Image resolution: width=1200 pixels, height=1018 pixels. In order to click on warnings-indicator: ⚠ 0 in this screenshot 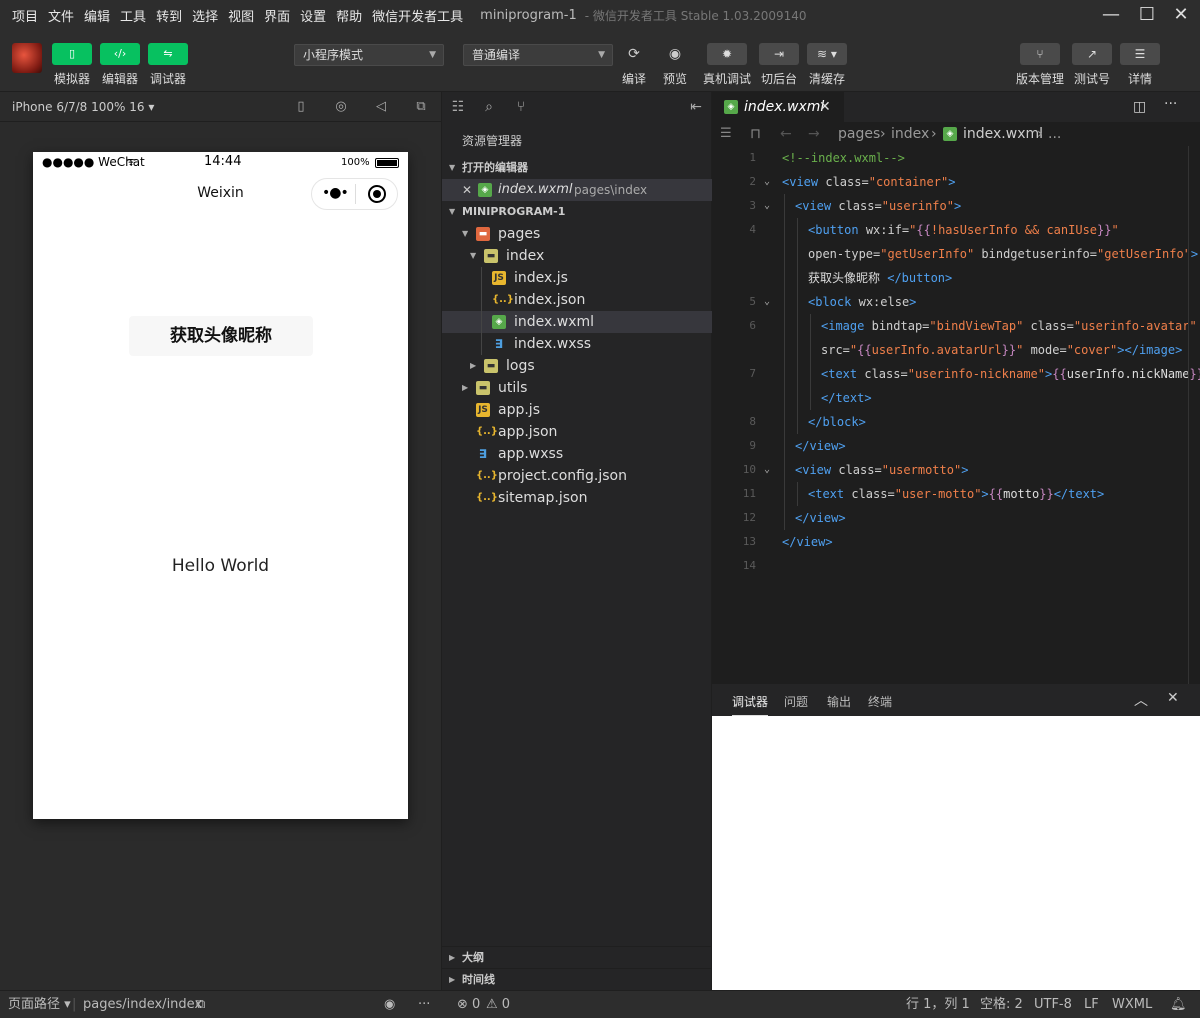, I will do `click(498, 1004)`.